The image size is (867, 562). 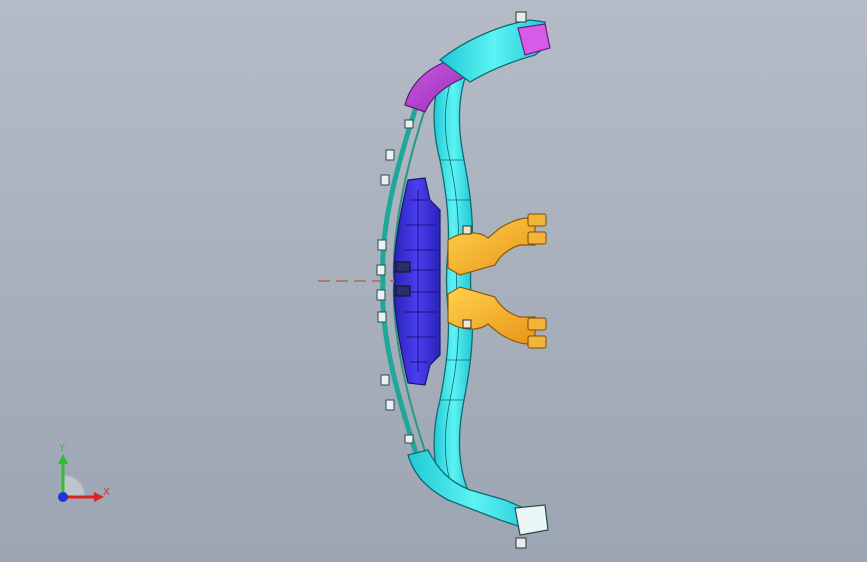 I want to click on lower-outlet, so click(x=531, y=520).